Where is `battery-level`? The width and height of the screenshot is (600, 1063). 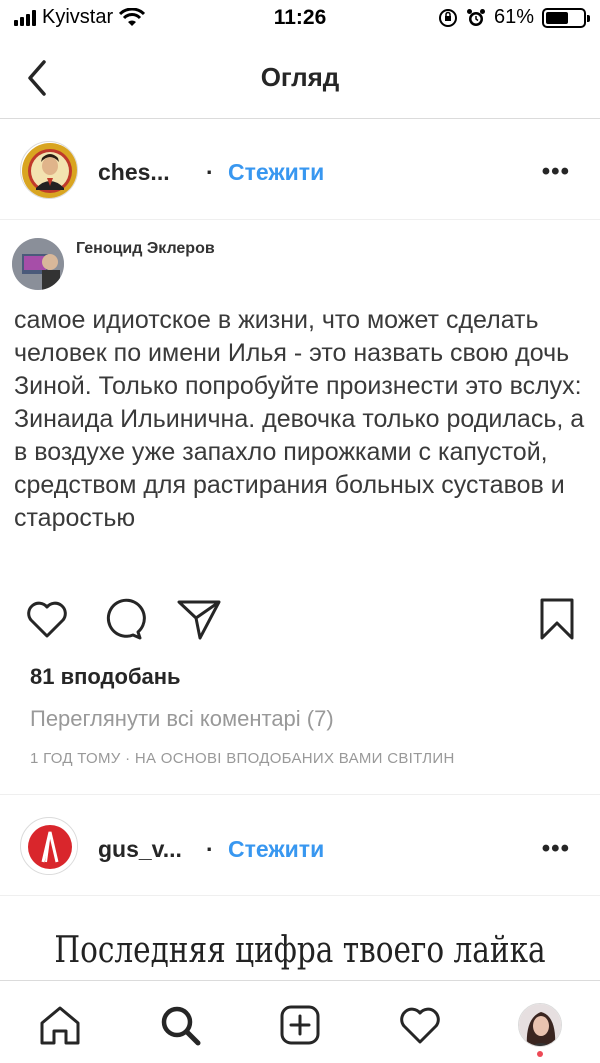
battery-level is located at coordinates (557, 17).